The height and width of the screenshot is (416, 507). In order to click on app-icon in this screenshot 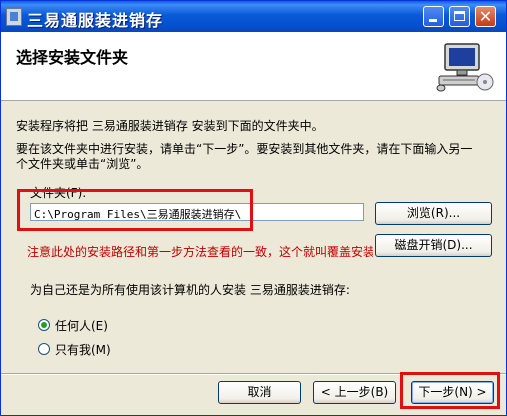, I will do `click(14, 17)`.